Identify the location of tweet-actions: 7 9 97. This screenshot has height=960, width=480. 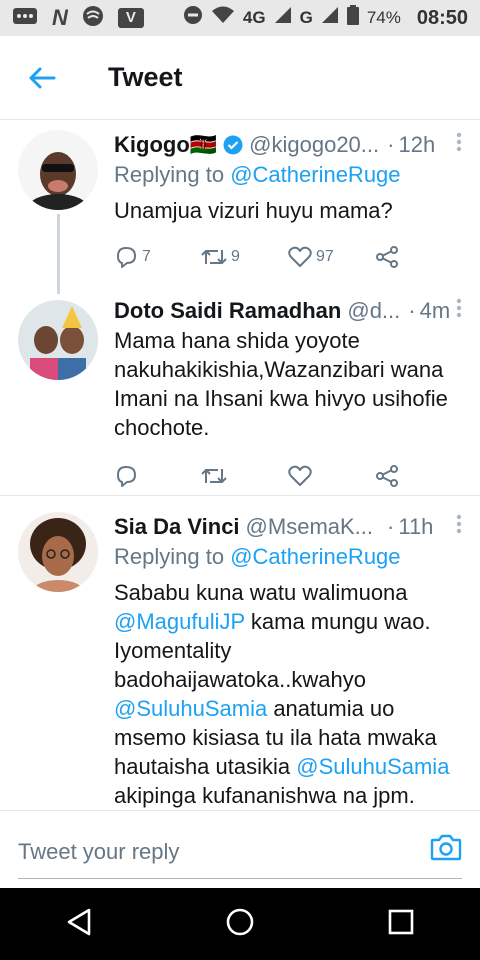
(288, 257).